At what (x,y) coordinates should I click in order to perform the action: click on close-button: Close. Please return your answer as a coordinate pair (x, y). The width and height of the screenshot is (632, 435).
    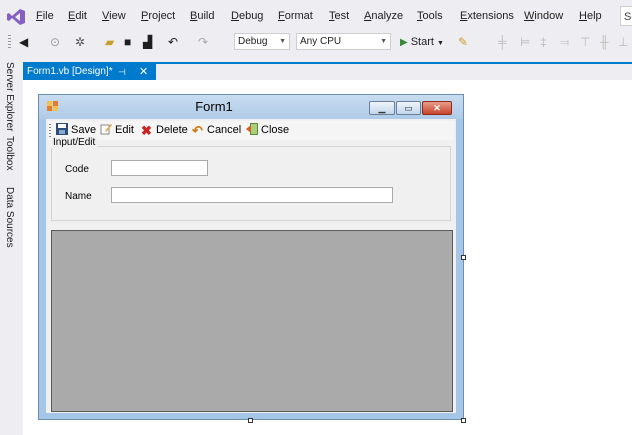
    Looking at the image, I should click on (267, 130).